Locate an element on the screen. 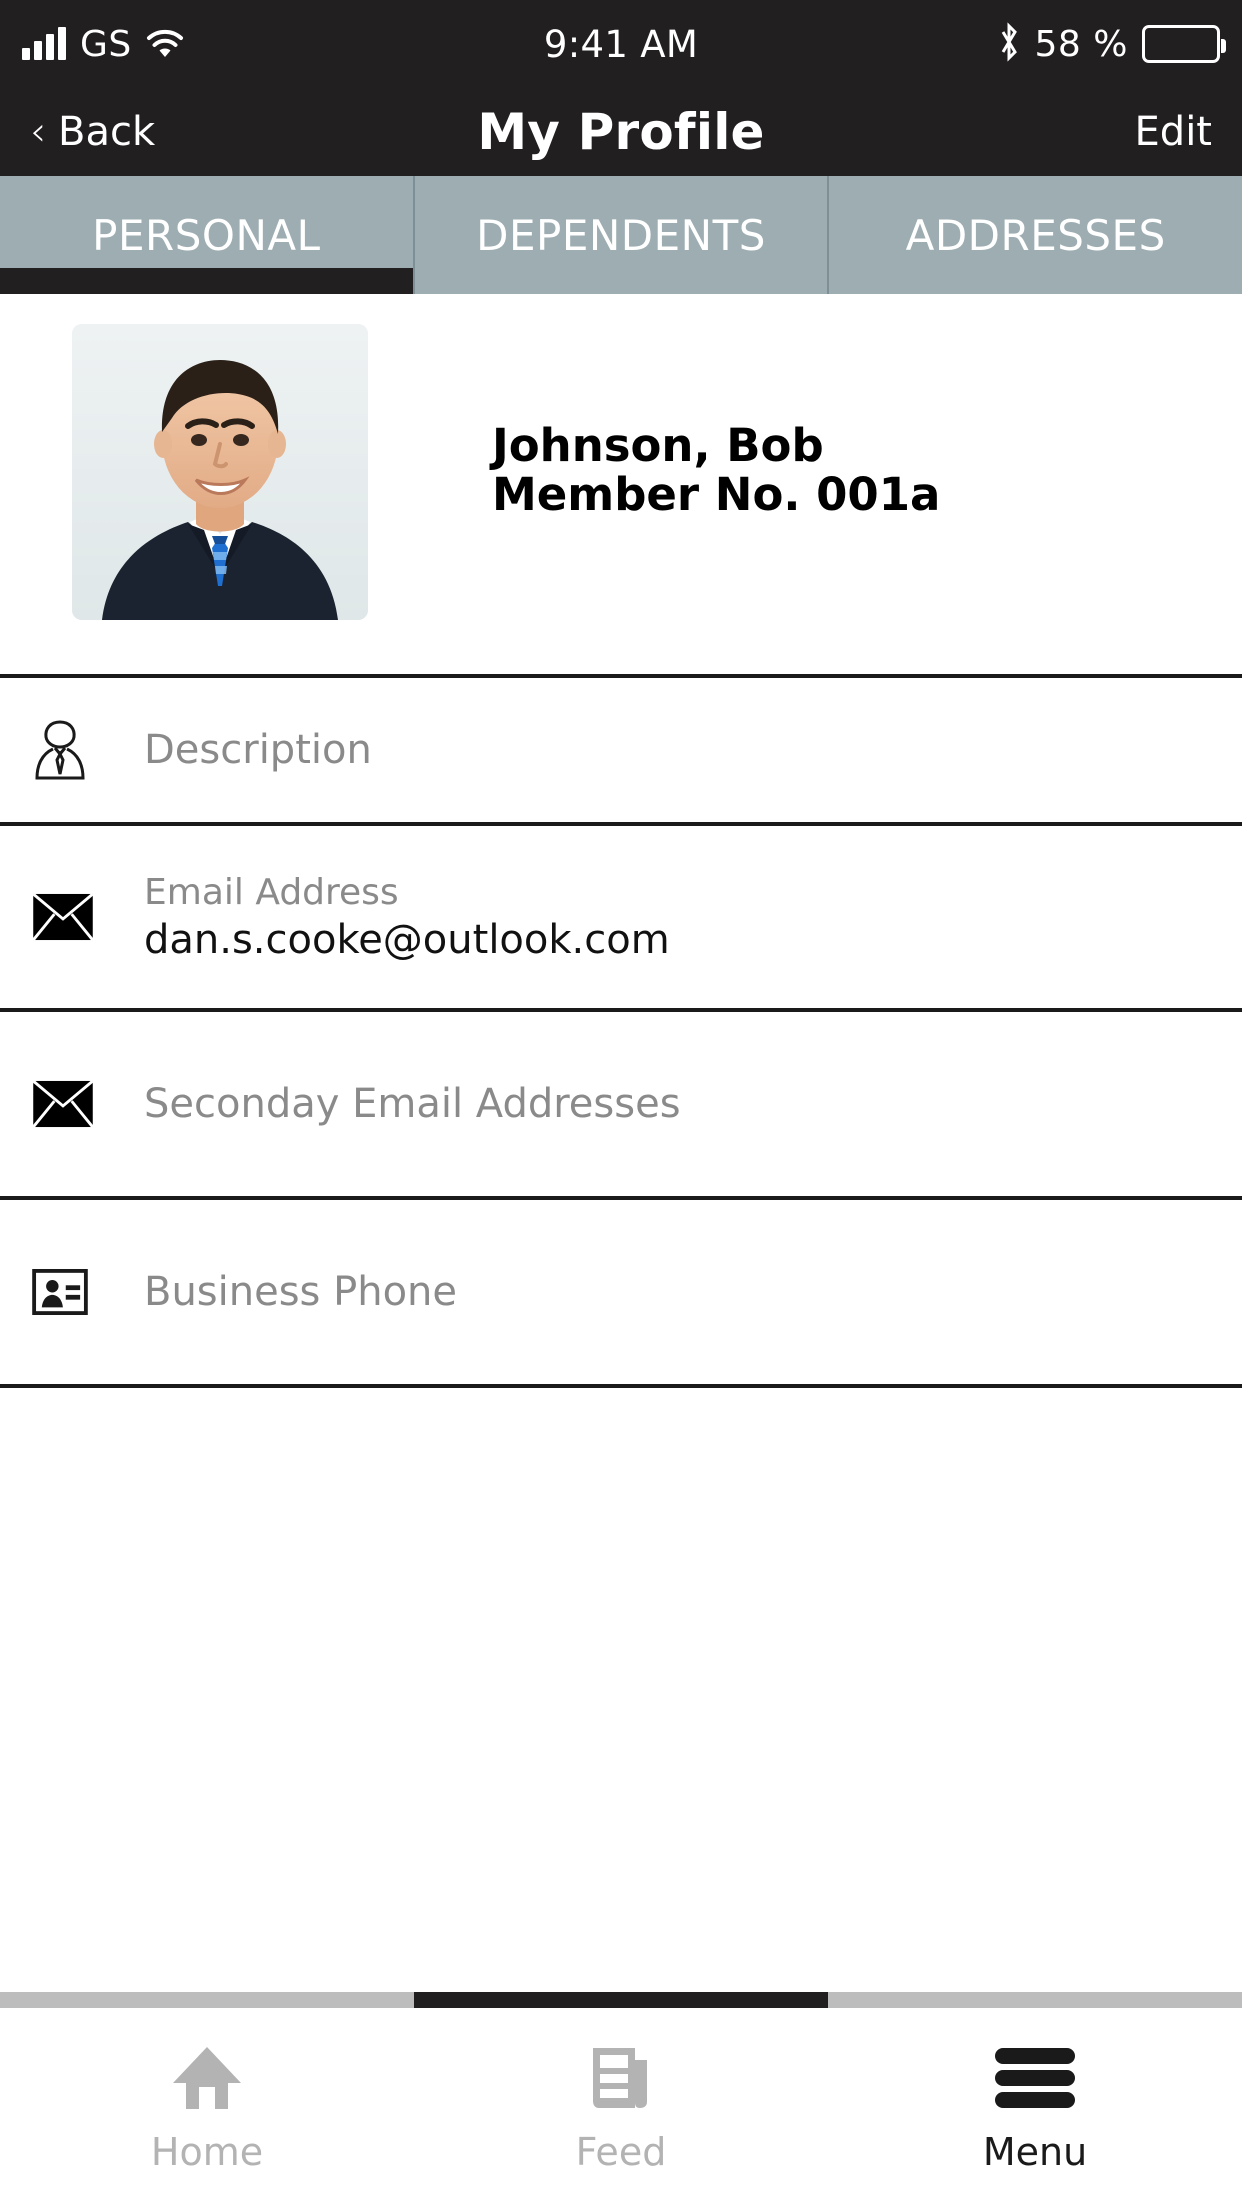  page-title: My Profile is located at coordinates (621, 132).